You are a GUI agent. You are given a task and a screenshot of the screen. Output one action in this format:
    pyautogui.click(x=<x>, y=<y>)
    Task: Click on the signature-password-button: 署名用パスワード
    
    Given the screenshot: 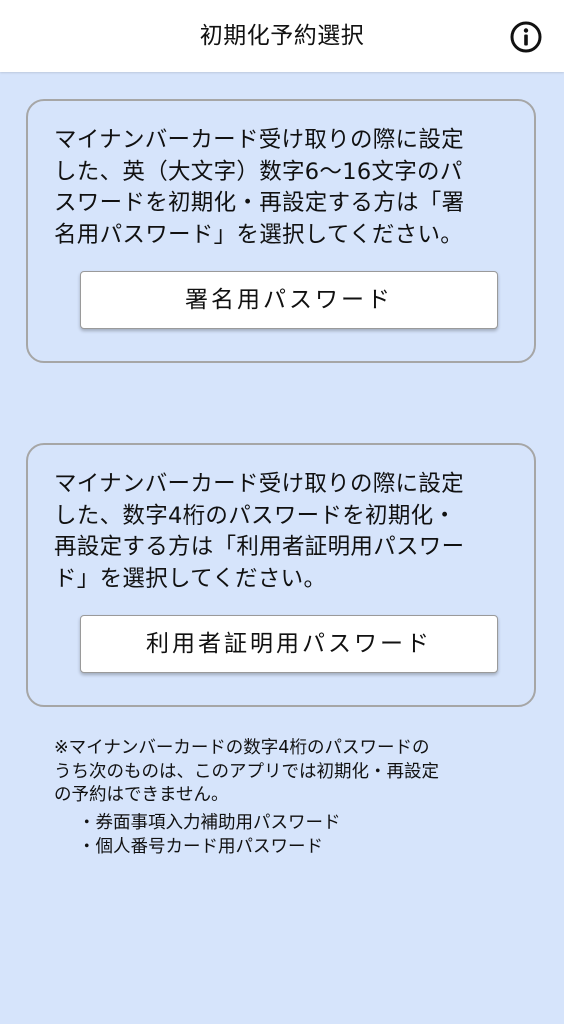 What is the action you would take?
    pyautogui.click(x=289, y=300)
    